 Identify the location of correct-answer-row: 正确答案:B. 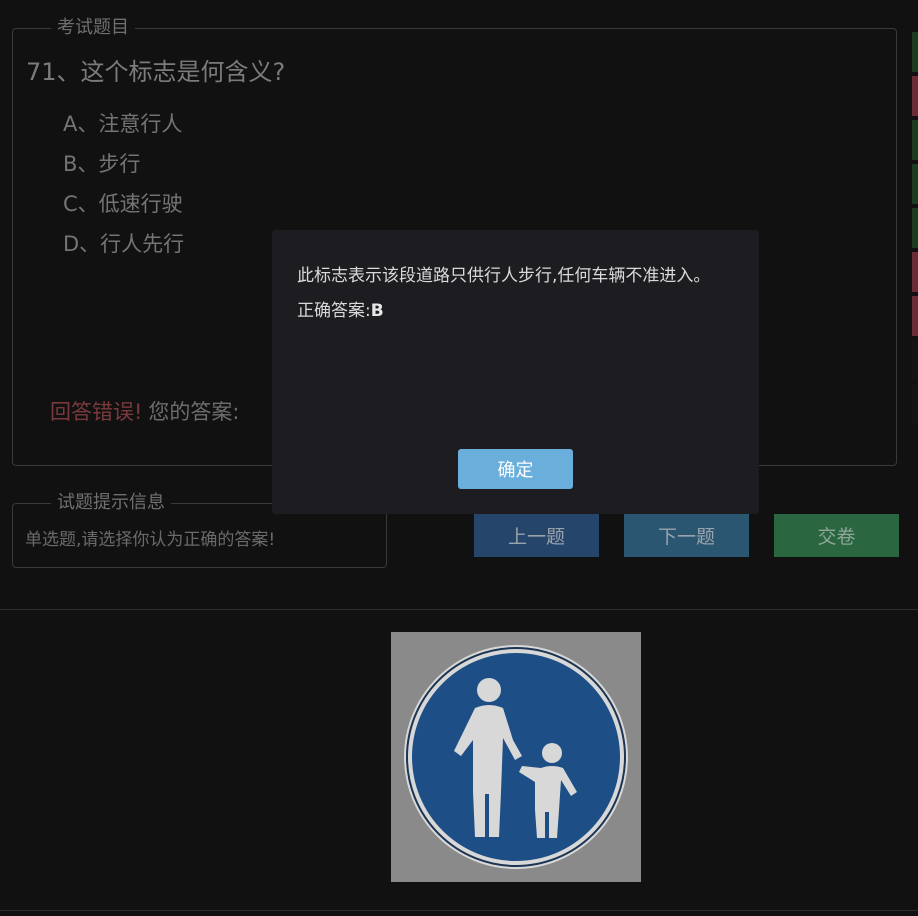
(340, 308).